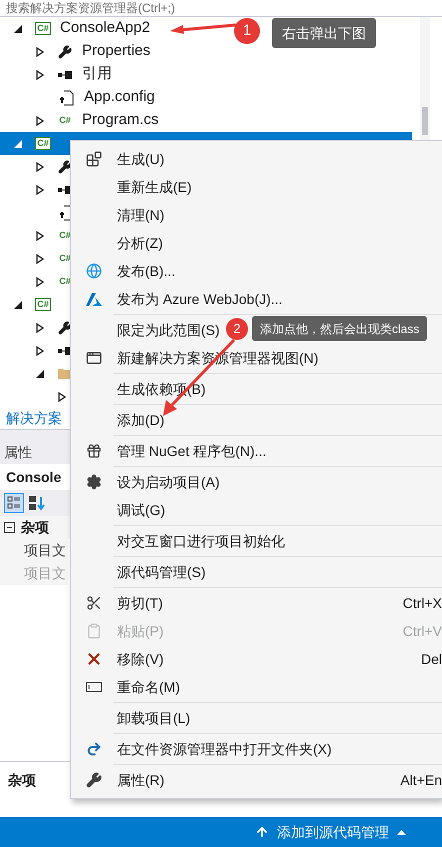 The height and width of the screenshot is (847, 442). What do you see at coordinates (256, 482) in the screenshot?
I see `menu-item: 设为启动项目(A)` at bounding box center [256, 482].